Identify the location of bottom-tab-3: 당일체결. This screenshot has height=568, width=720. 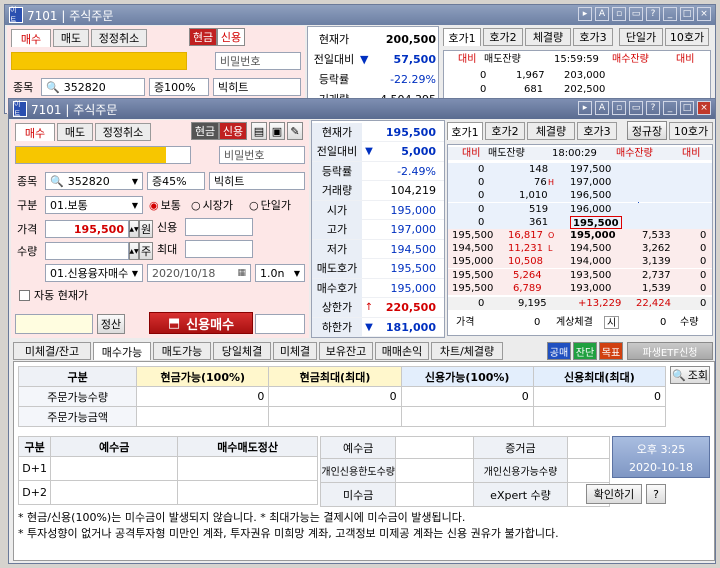
(242, 351).